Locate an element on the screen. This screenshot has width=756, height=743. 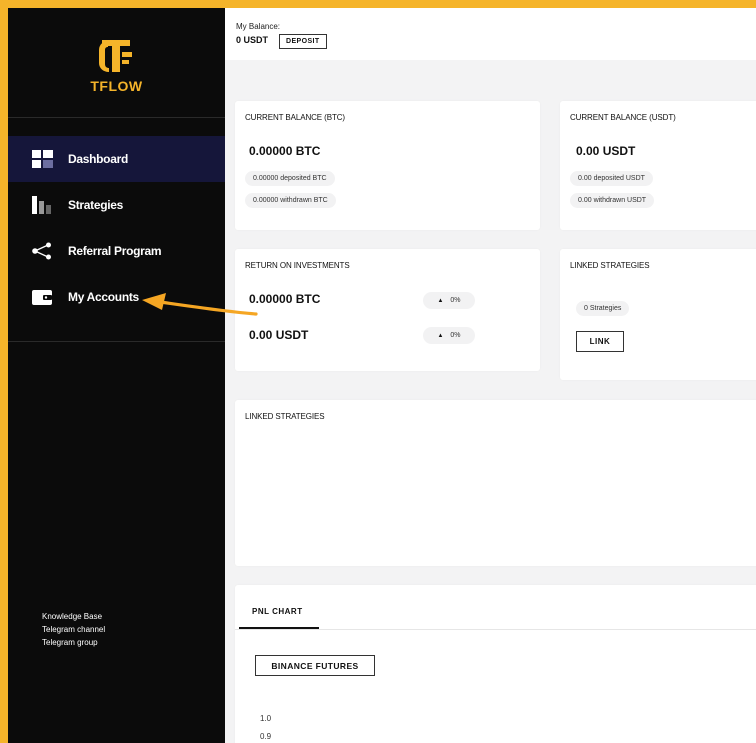
btc-deposited-badge: 0.00000 deposited BTC is located at coordinates (290, 178).